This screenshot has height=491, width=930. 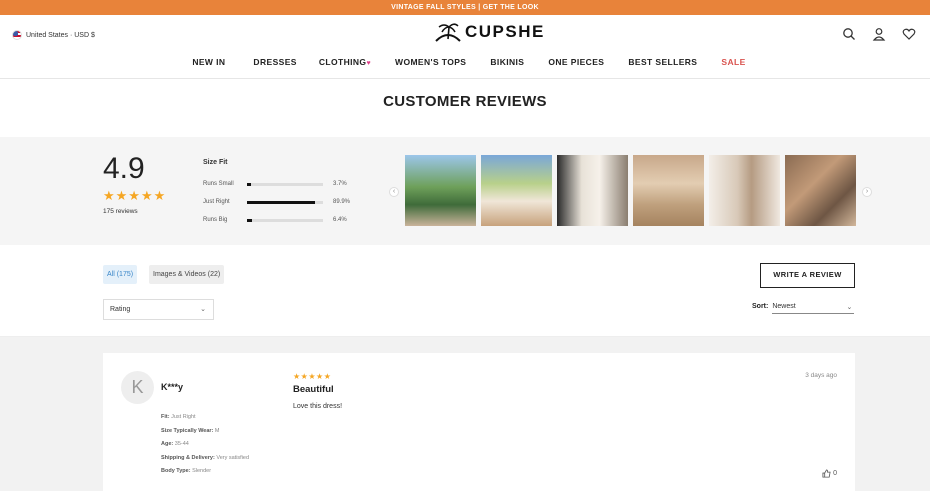 I want to click on header-icons, so click(x=879, y=34).